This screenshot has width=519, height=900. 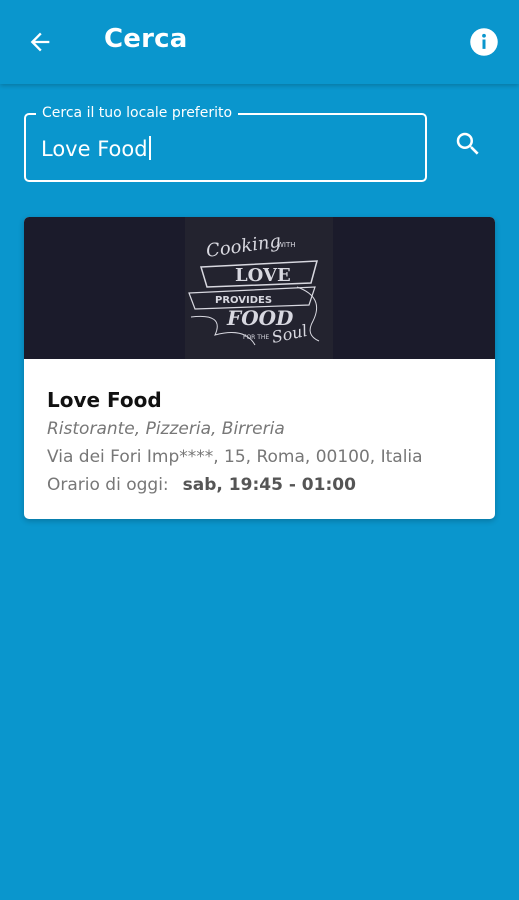 I want to click on text-cursor, so click(x=149, y=148).